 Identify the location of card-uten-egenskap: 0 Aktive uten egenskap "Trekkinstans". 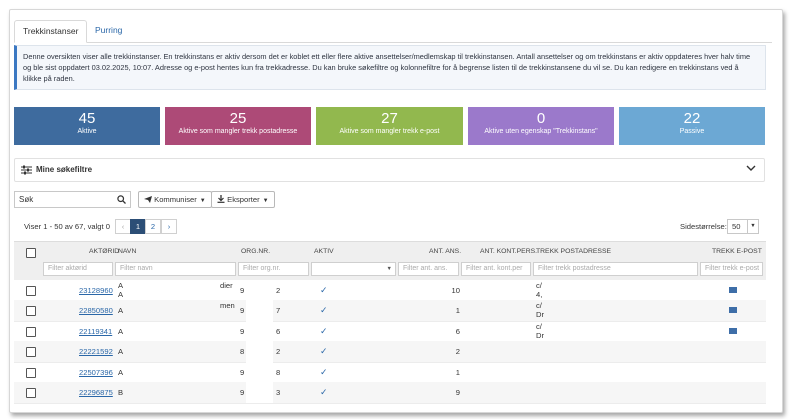
(541, 126).